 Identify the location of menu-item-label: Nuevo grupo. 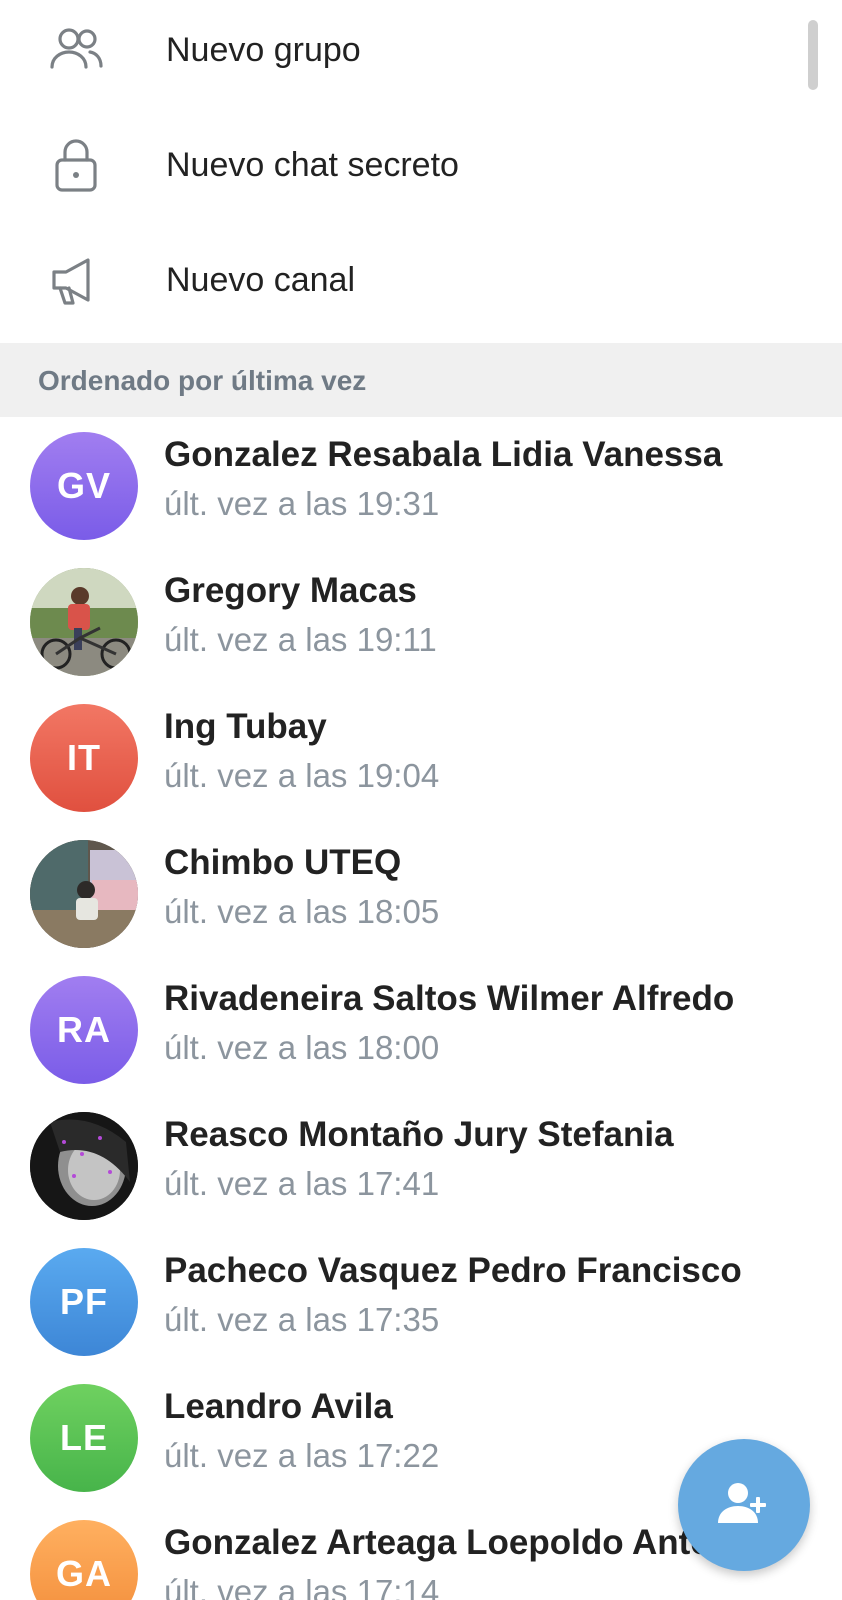
(263, 49).